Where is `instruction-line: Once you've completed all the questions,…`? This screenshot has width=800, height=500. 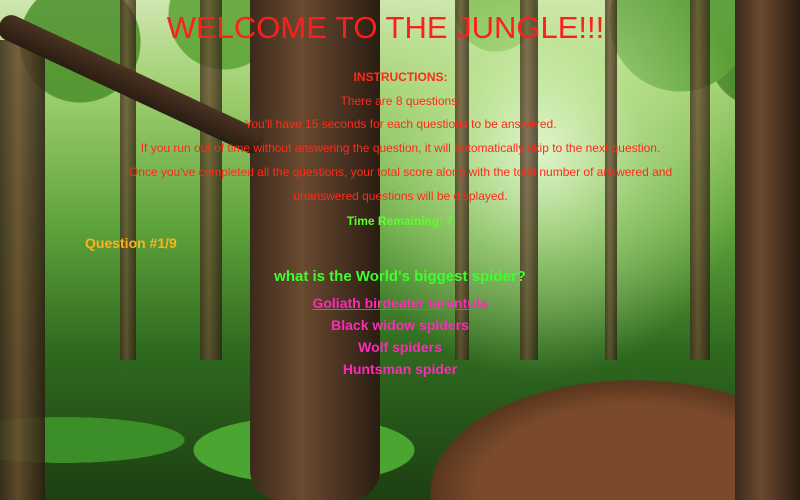
instruction-line: Once you've completed all the questions,… is located at coordinates (400, 171).